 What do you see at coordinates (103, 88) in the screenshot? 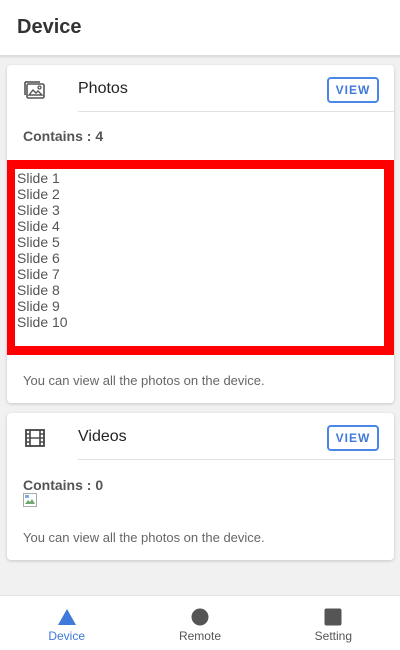
I see `photos-title: Photos` at bounding box center [103, 88].